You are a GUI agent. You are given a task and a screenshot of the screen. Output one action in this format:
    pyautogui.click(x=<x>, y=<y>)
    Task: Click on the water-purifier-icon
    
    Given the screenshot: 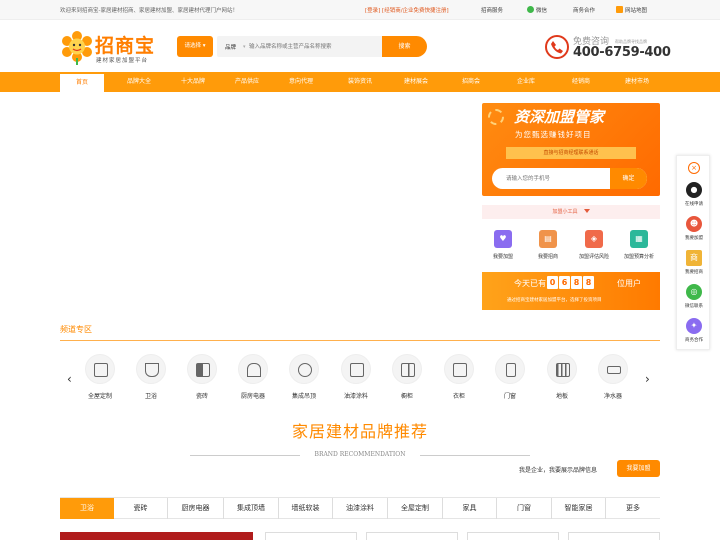 What is the action you would take?
    pyautogui.click(x=613, y=369)
    